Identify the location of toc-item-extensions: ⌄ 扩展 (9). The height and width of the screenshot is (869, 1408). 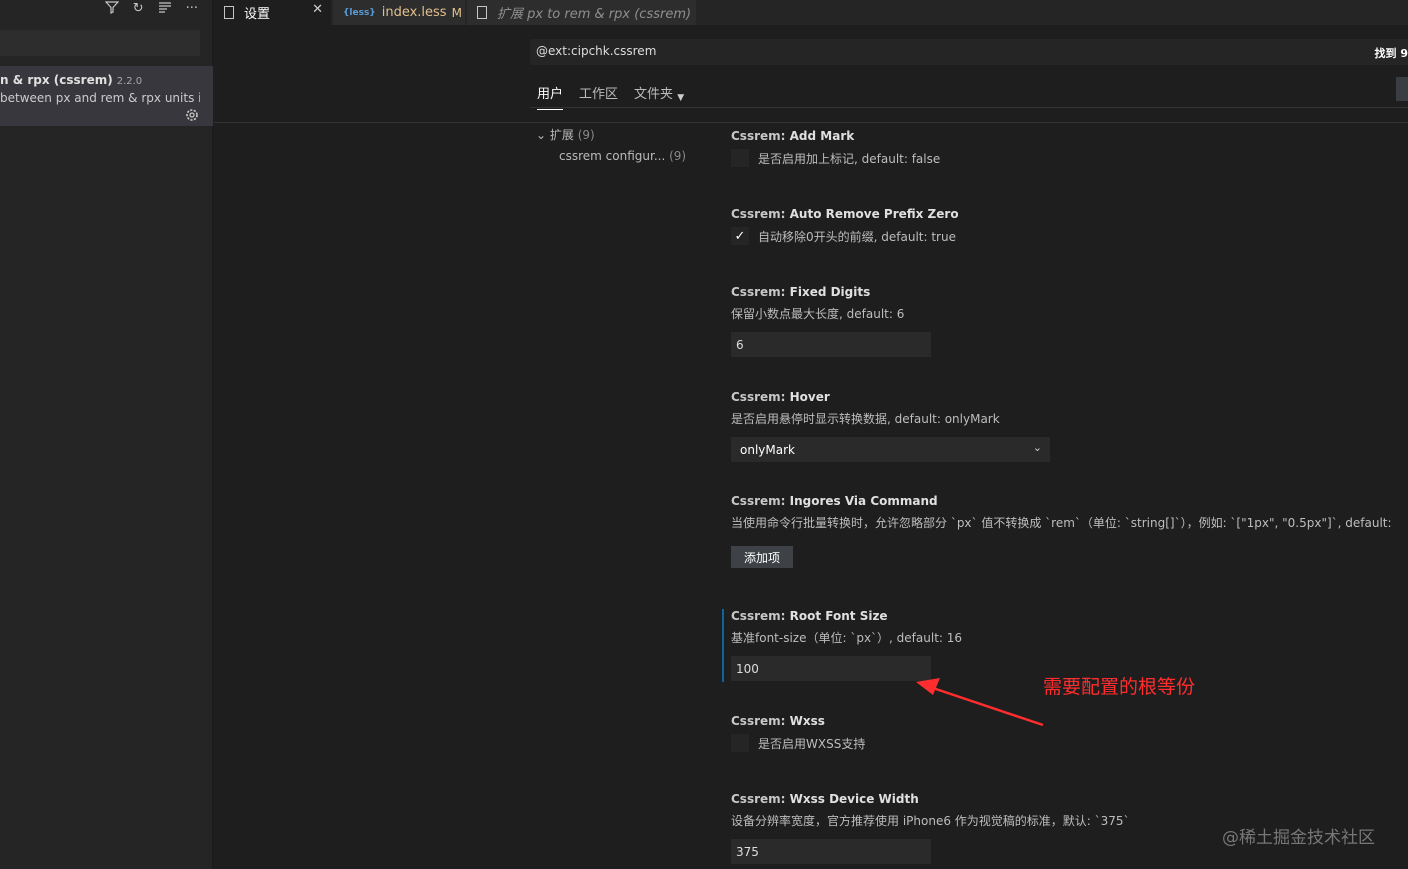
(565, 134).